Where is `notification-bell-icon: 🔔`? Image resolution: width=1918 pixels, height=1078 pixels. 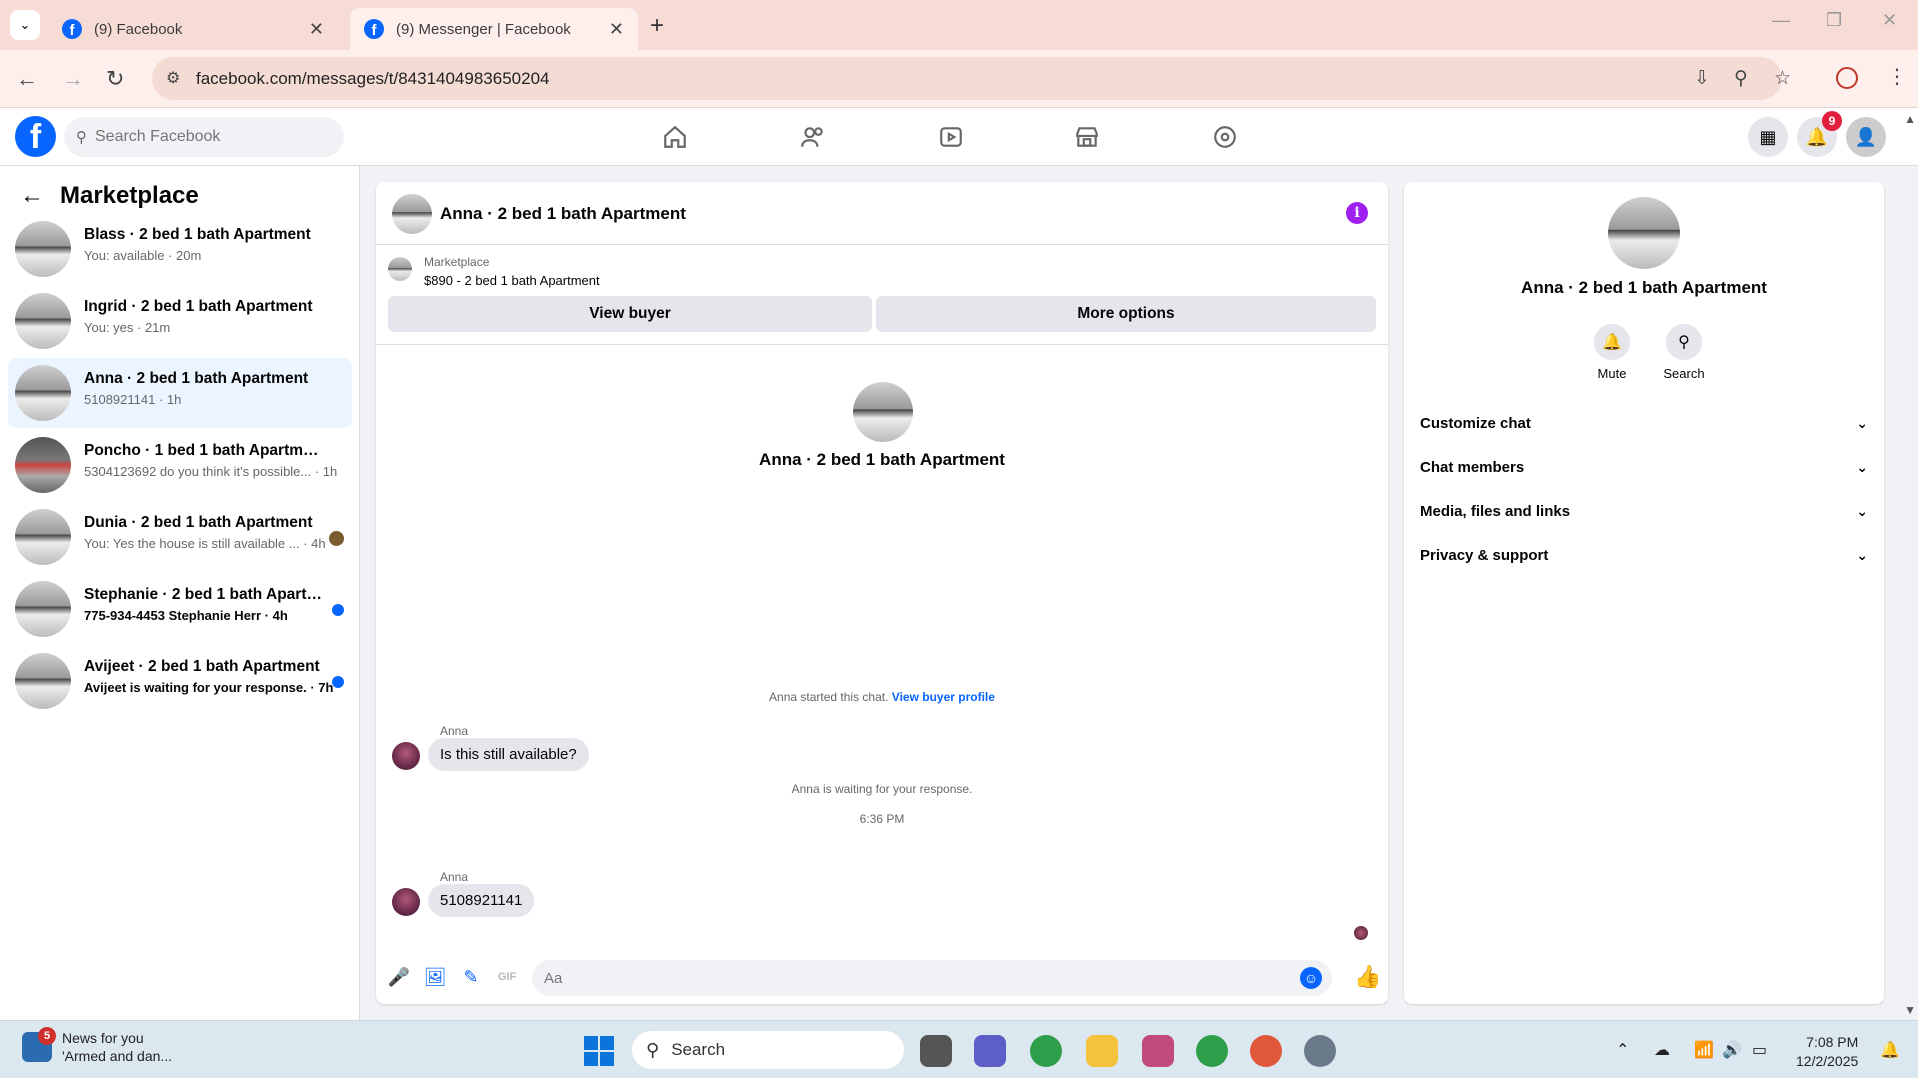 notification-bell-icon: 🔔 is located at coordinates (1890, 1050).